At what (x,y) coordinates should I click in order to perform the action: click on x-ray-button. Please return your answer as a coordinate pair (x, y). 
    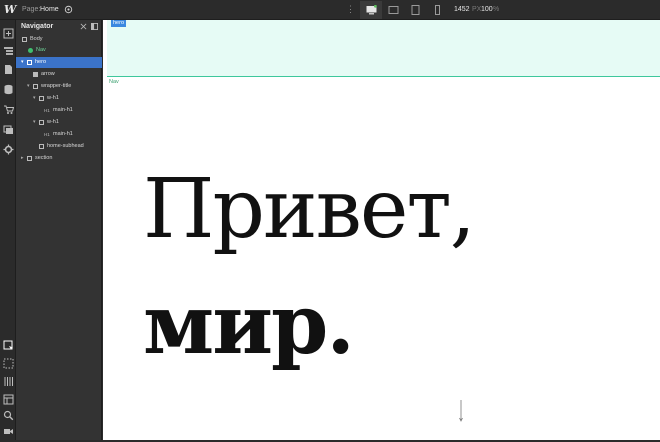
    Looking at the image, I should click on (8, 380).